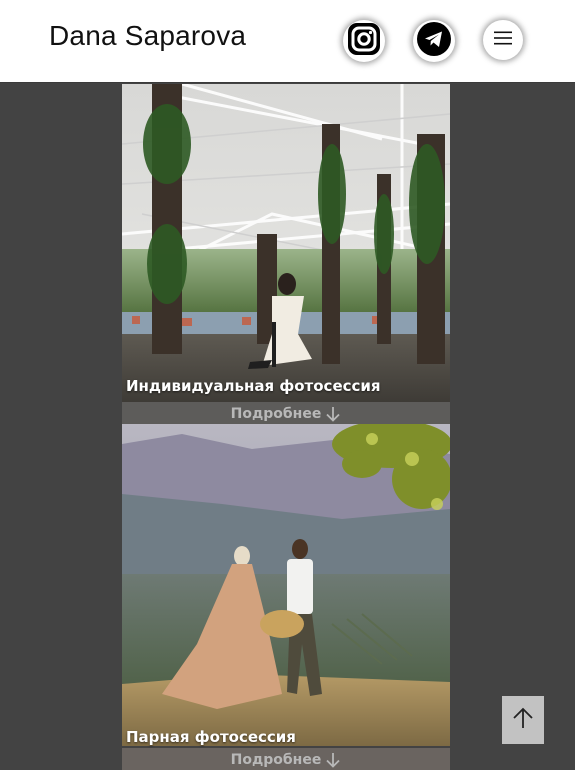  What do you see at coordinates (287, 41) in the screenshot?
I see `site-header: Dana Saparova` at bounding box center [287, 41].